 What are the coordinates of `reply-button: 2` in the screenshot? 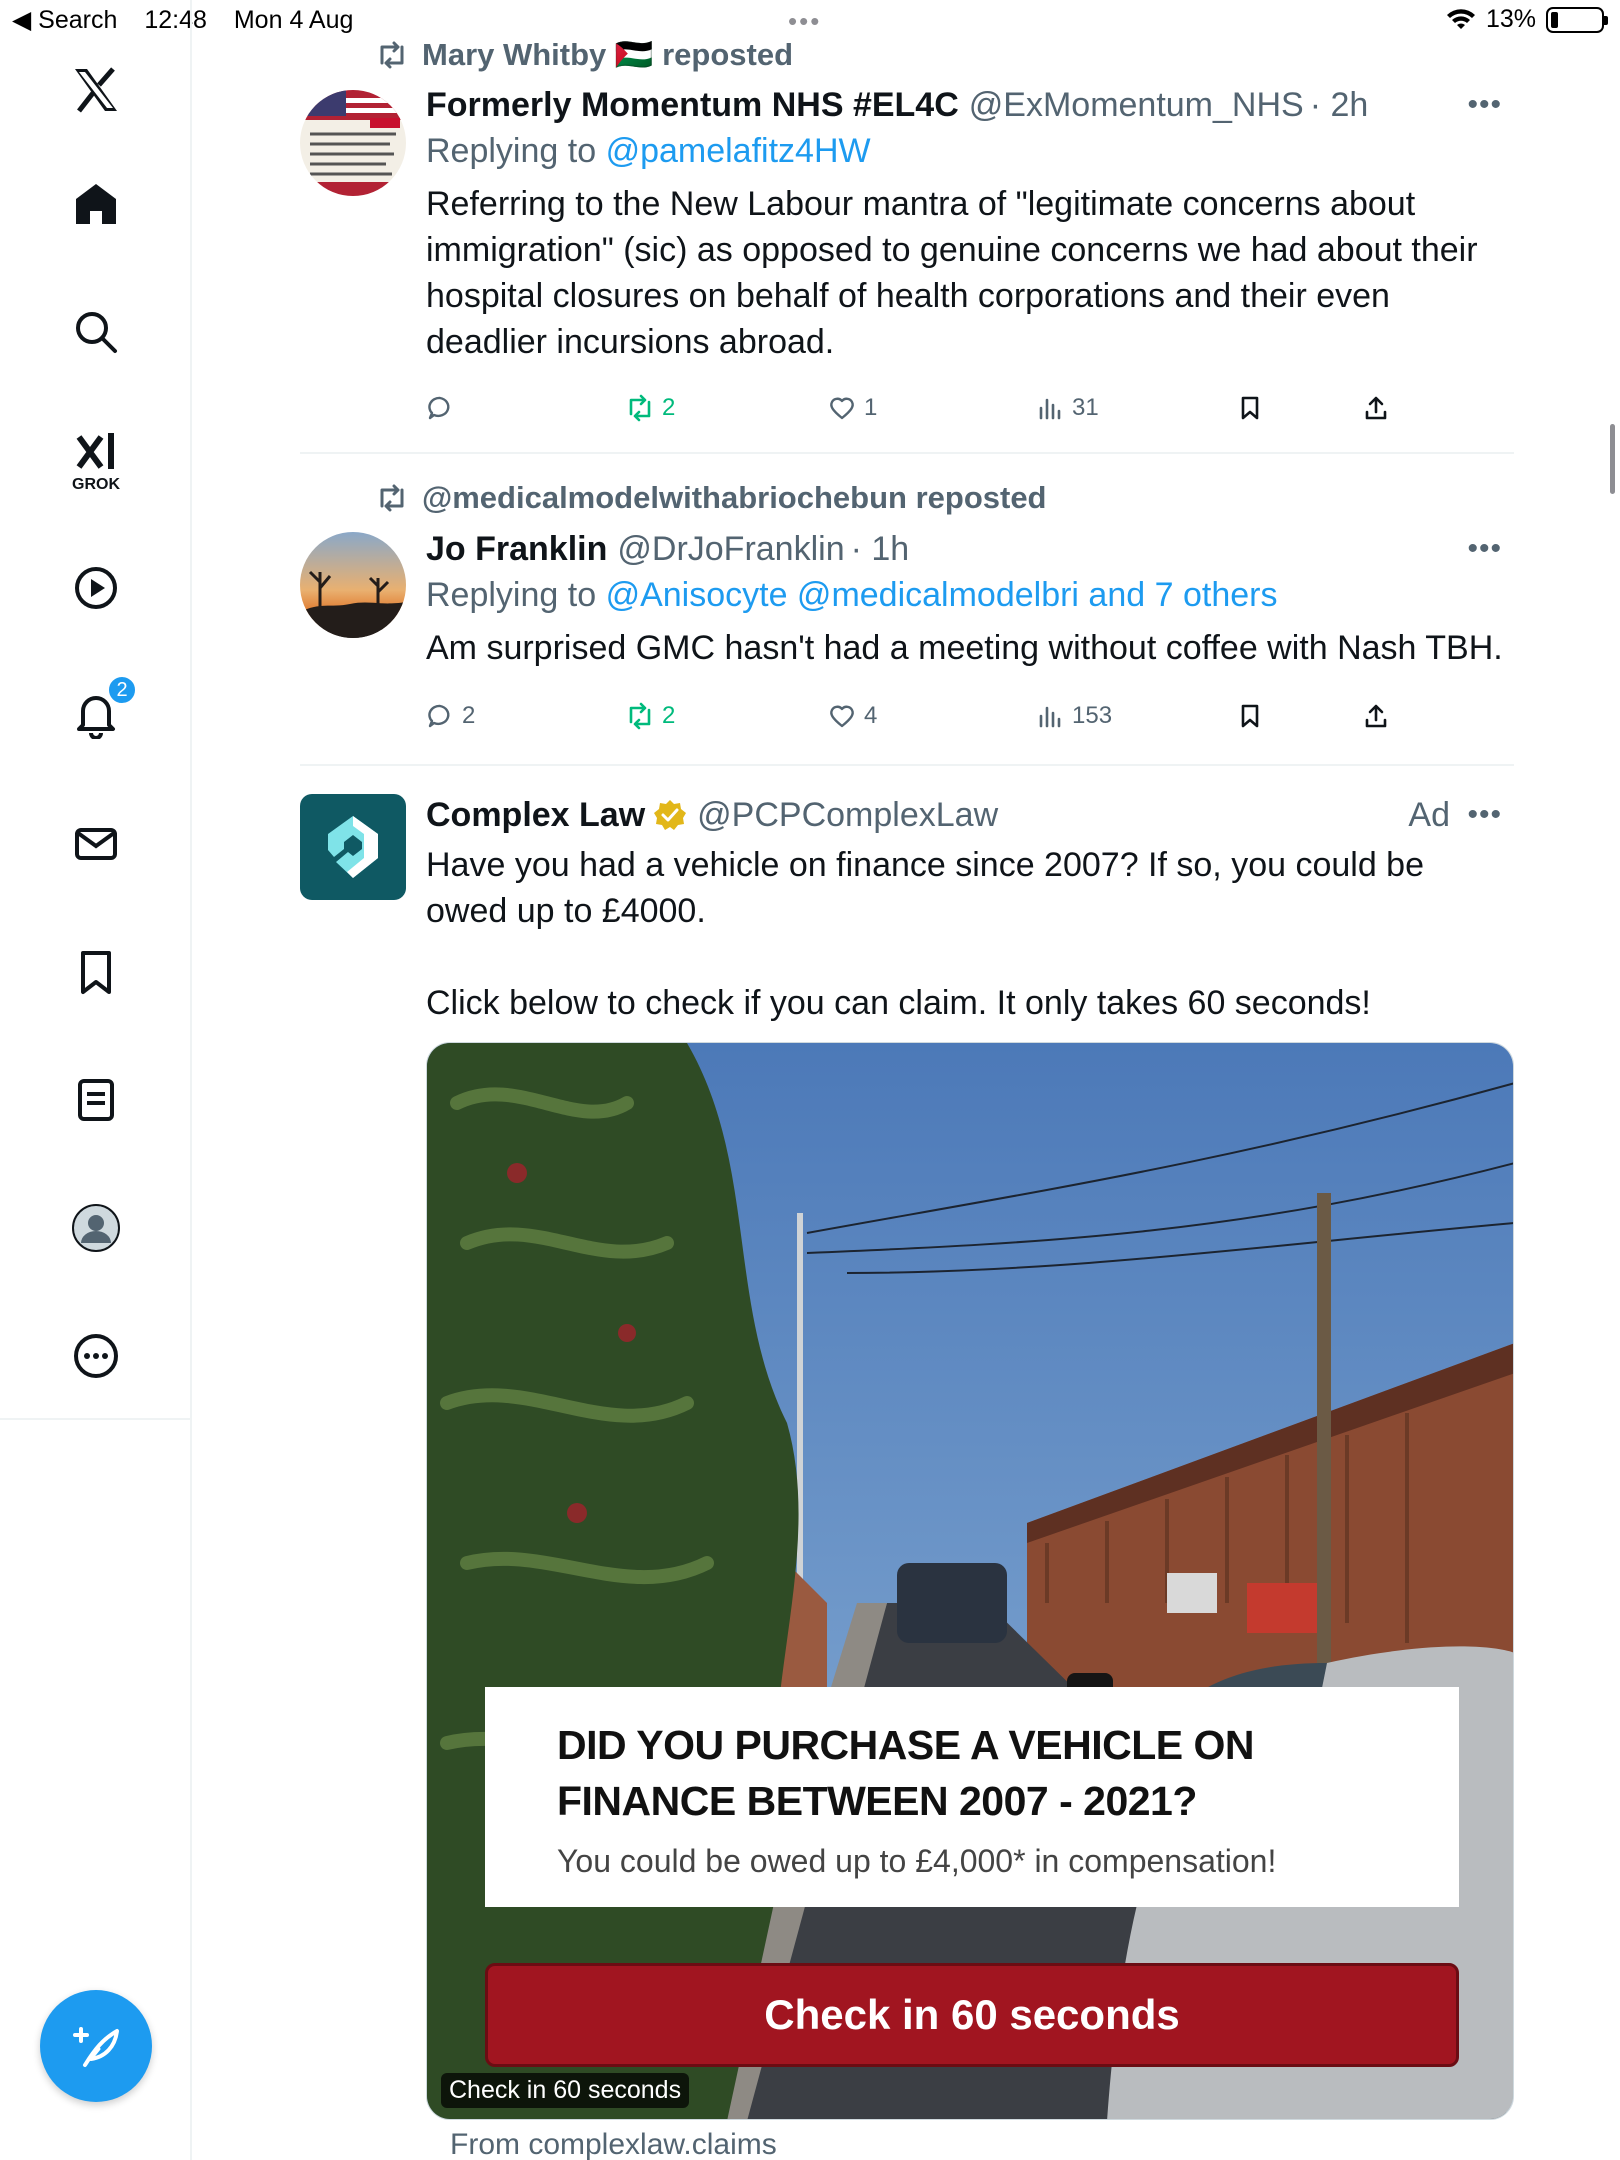 It's located at (450, 716).